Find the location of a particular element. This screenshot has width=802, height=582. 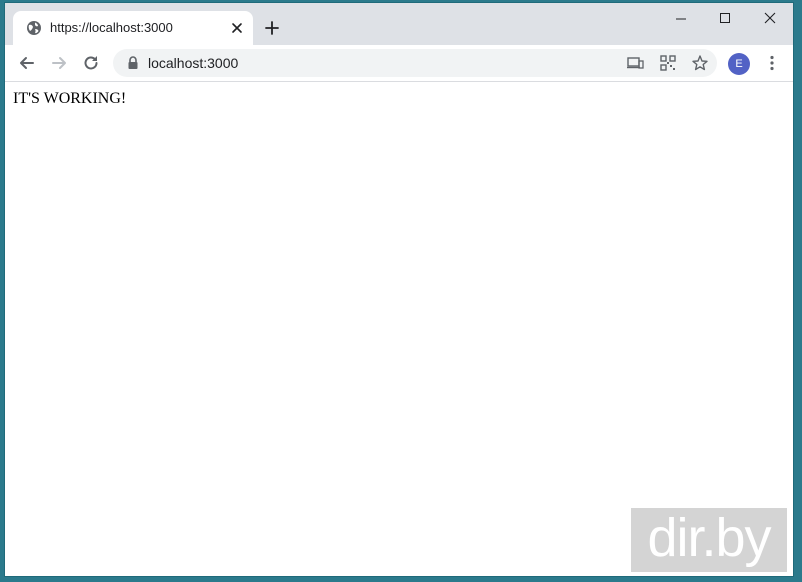

browser-tab: https://localhost:3000 is located at coordinates (133, 28).